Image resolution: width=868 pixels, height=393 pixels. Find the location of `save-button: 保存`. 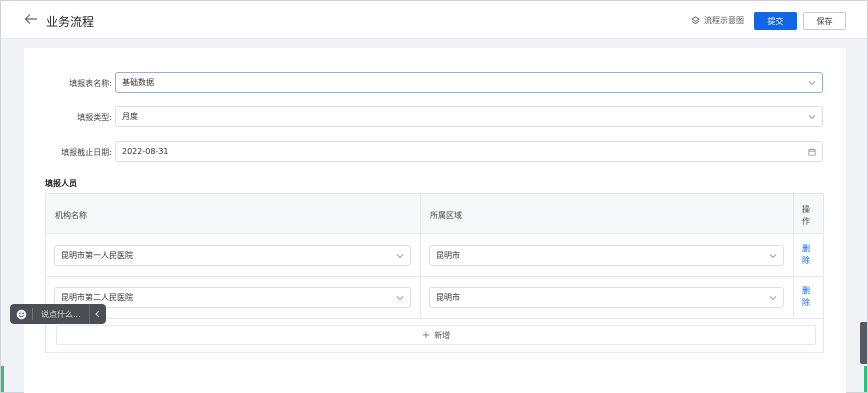

save-button: 保存 is located at coordinates (824, 21).